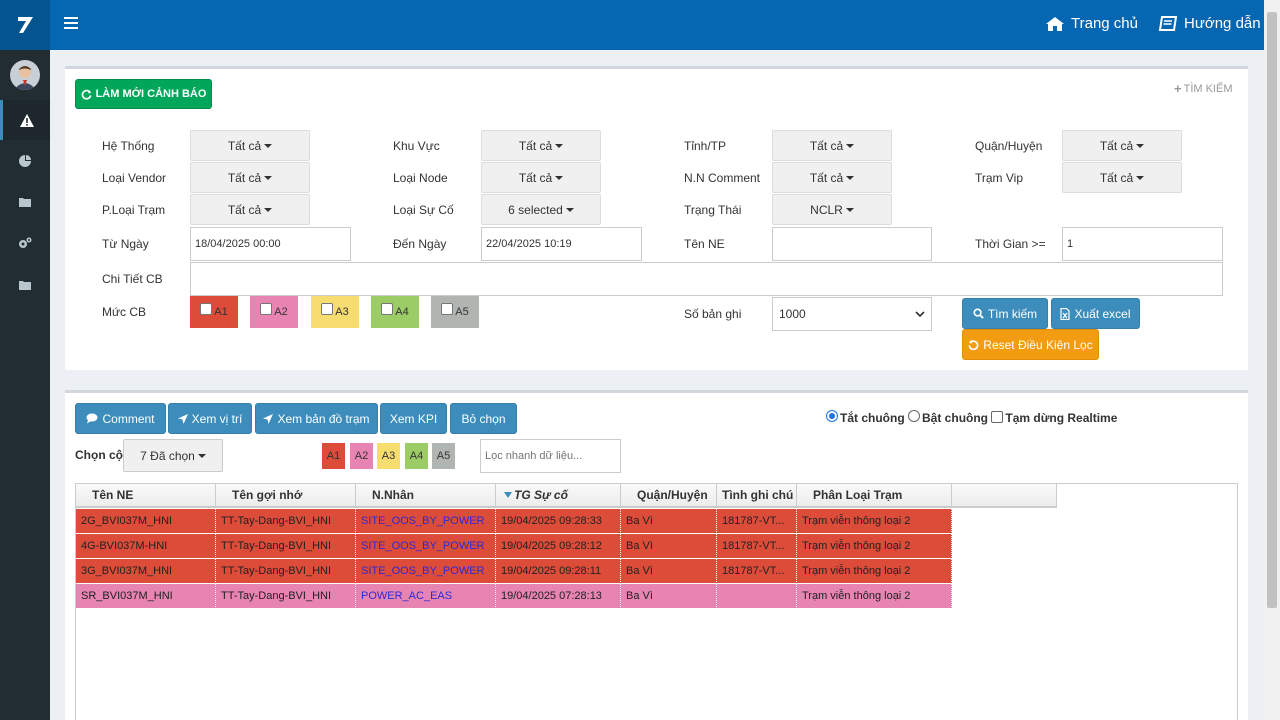  What do you see at coordinates (151, 94) in the screenshot?
I see `refresh-label: LÀM MỚI CẢNH BÁO` at bounding box center [151, 94].